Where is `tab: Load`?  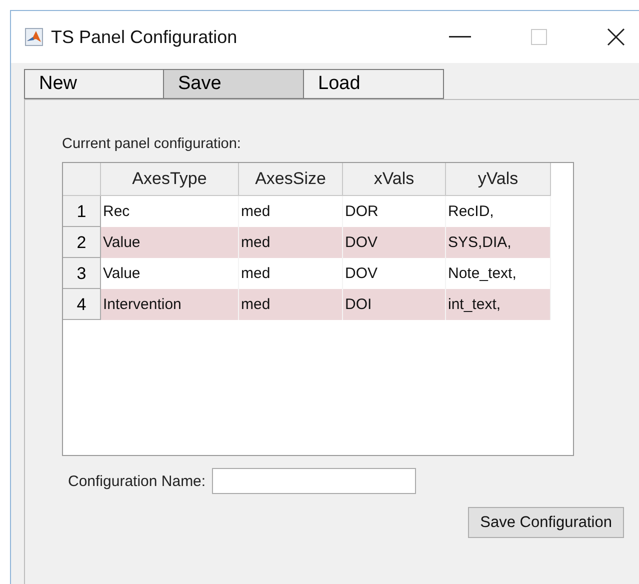
tab: Load is located at coordinates (374, 84).